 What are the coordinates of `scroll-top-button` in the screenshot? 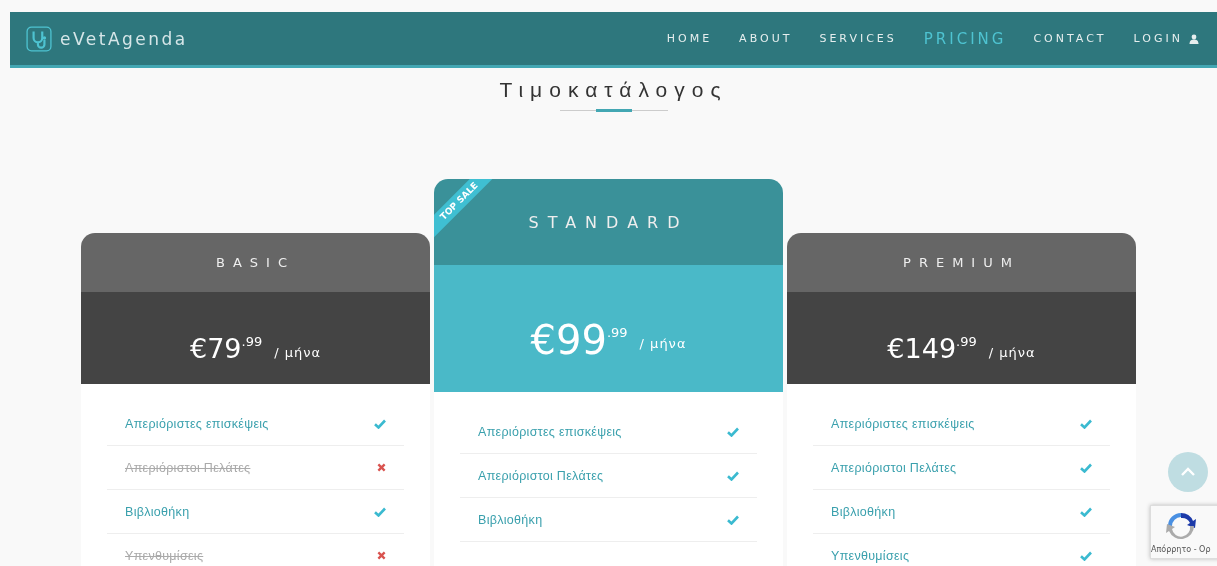 It's located at (1188, 472).